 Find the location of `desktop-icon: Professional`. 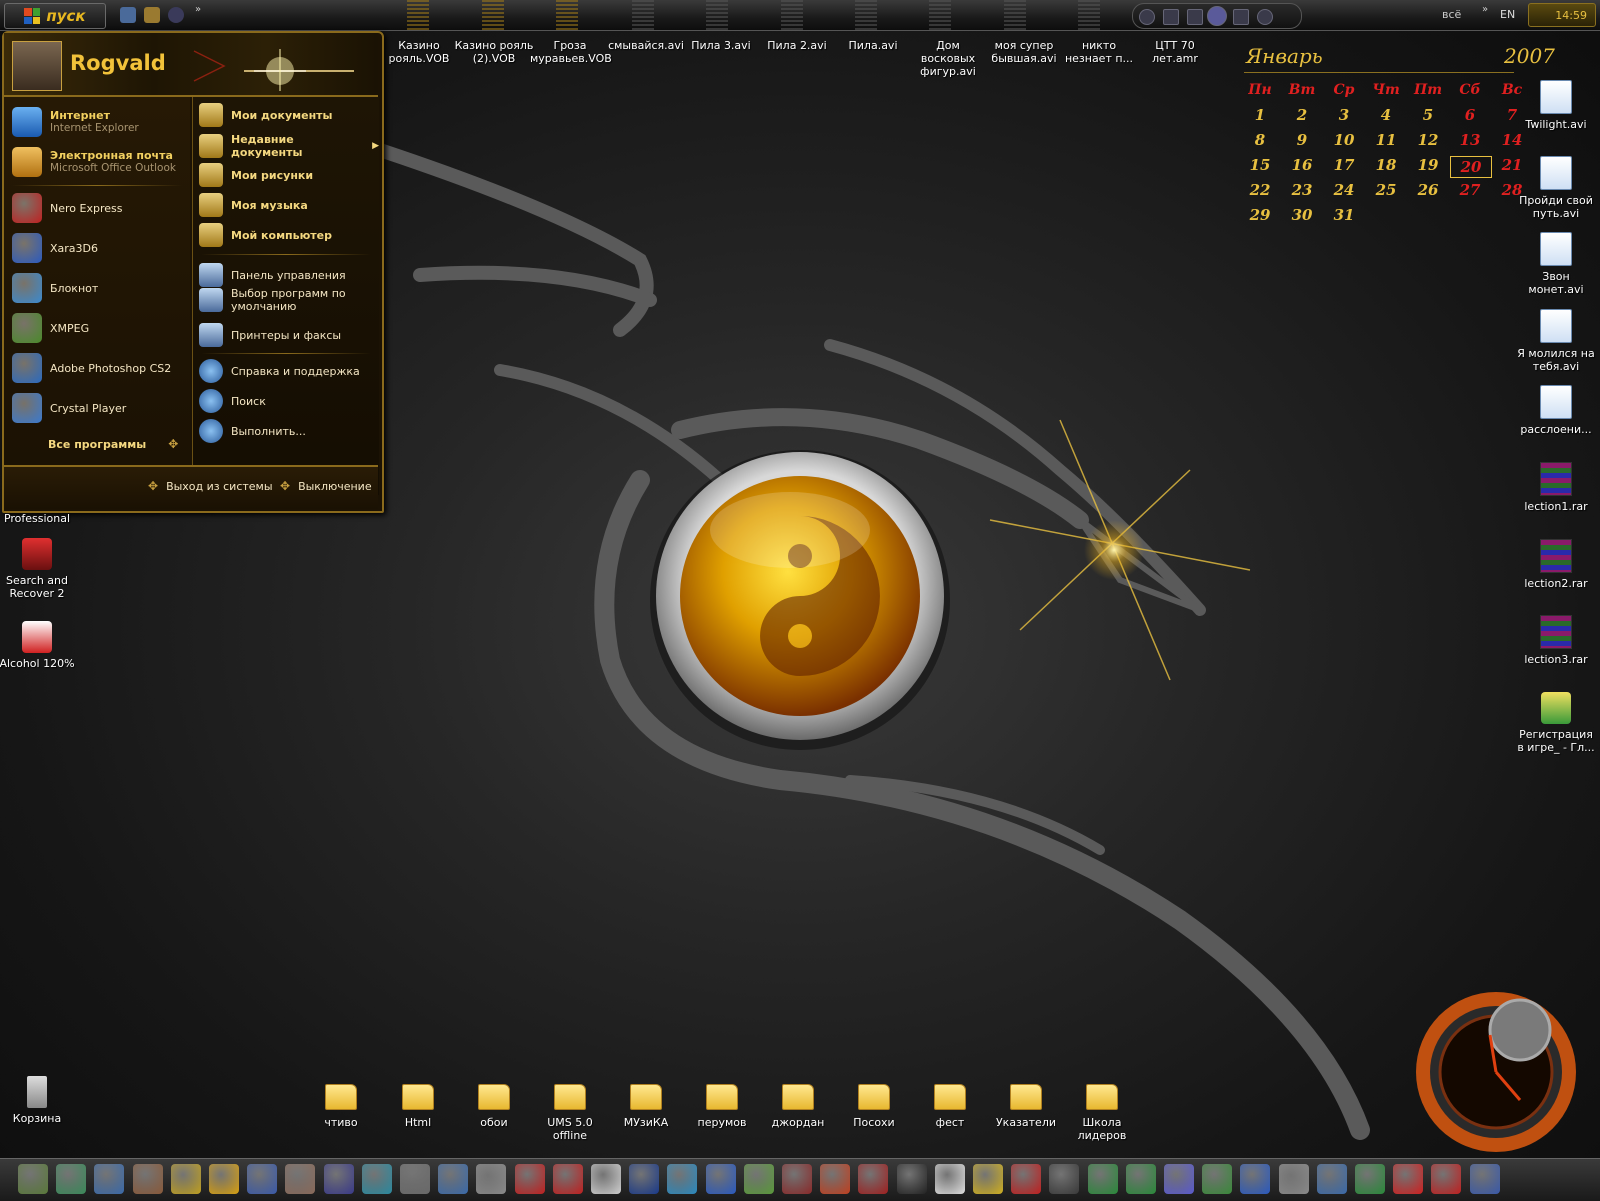

desktop-icon: Professional is located at coordinates (38, 518).